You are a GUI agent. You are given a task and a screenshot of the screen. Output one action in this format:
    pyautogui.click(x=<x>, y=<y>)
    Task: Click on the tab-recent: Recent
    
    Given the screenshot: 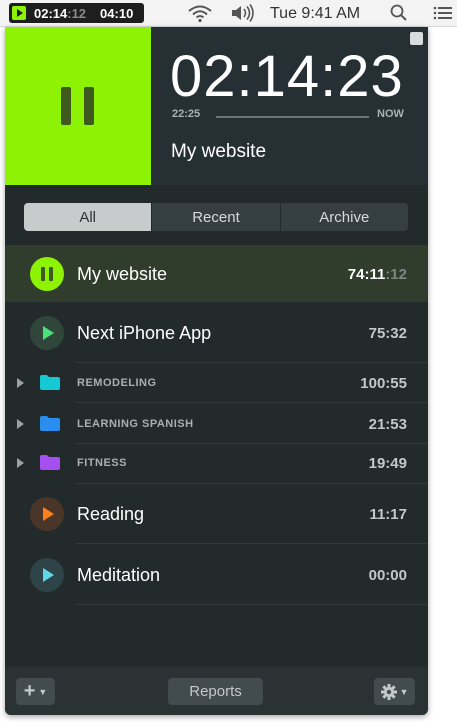 What is the action you would take?
    pyautogui.click(x=215, y=217)
    